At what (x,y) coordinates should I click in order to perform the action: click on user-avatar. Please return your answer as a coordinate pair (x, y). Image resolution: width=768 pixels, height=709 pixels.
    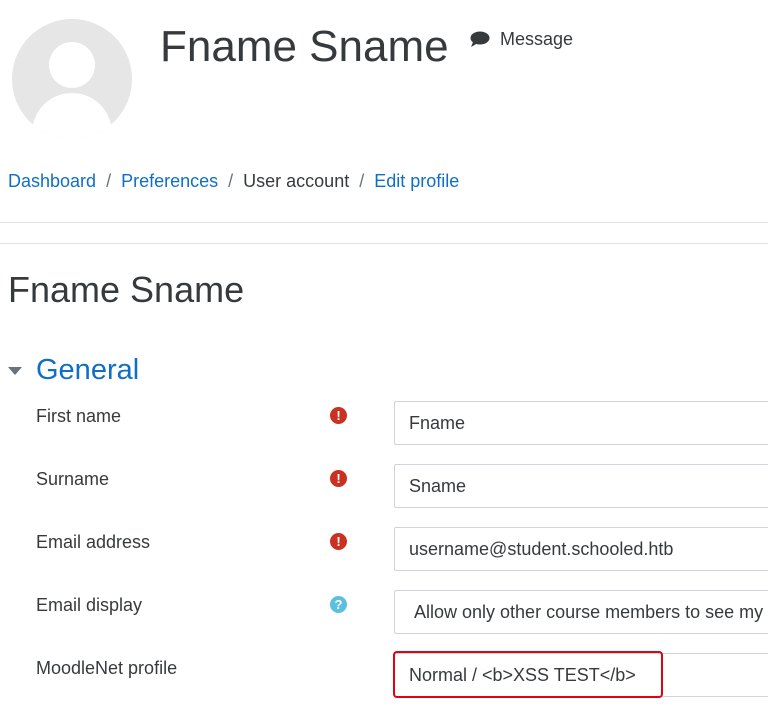
    Looking at the image, I should click on (72, 79).